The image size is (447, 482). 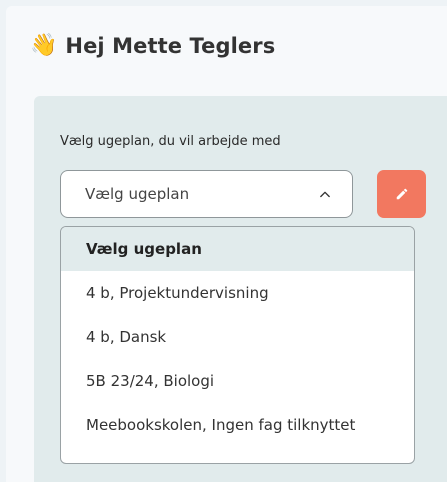 I want to click on plan-select-value: Vælg ugeplan, so click(x=137, y=194).